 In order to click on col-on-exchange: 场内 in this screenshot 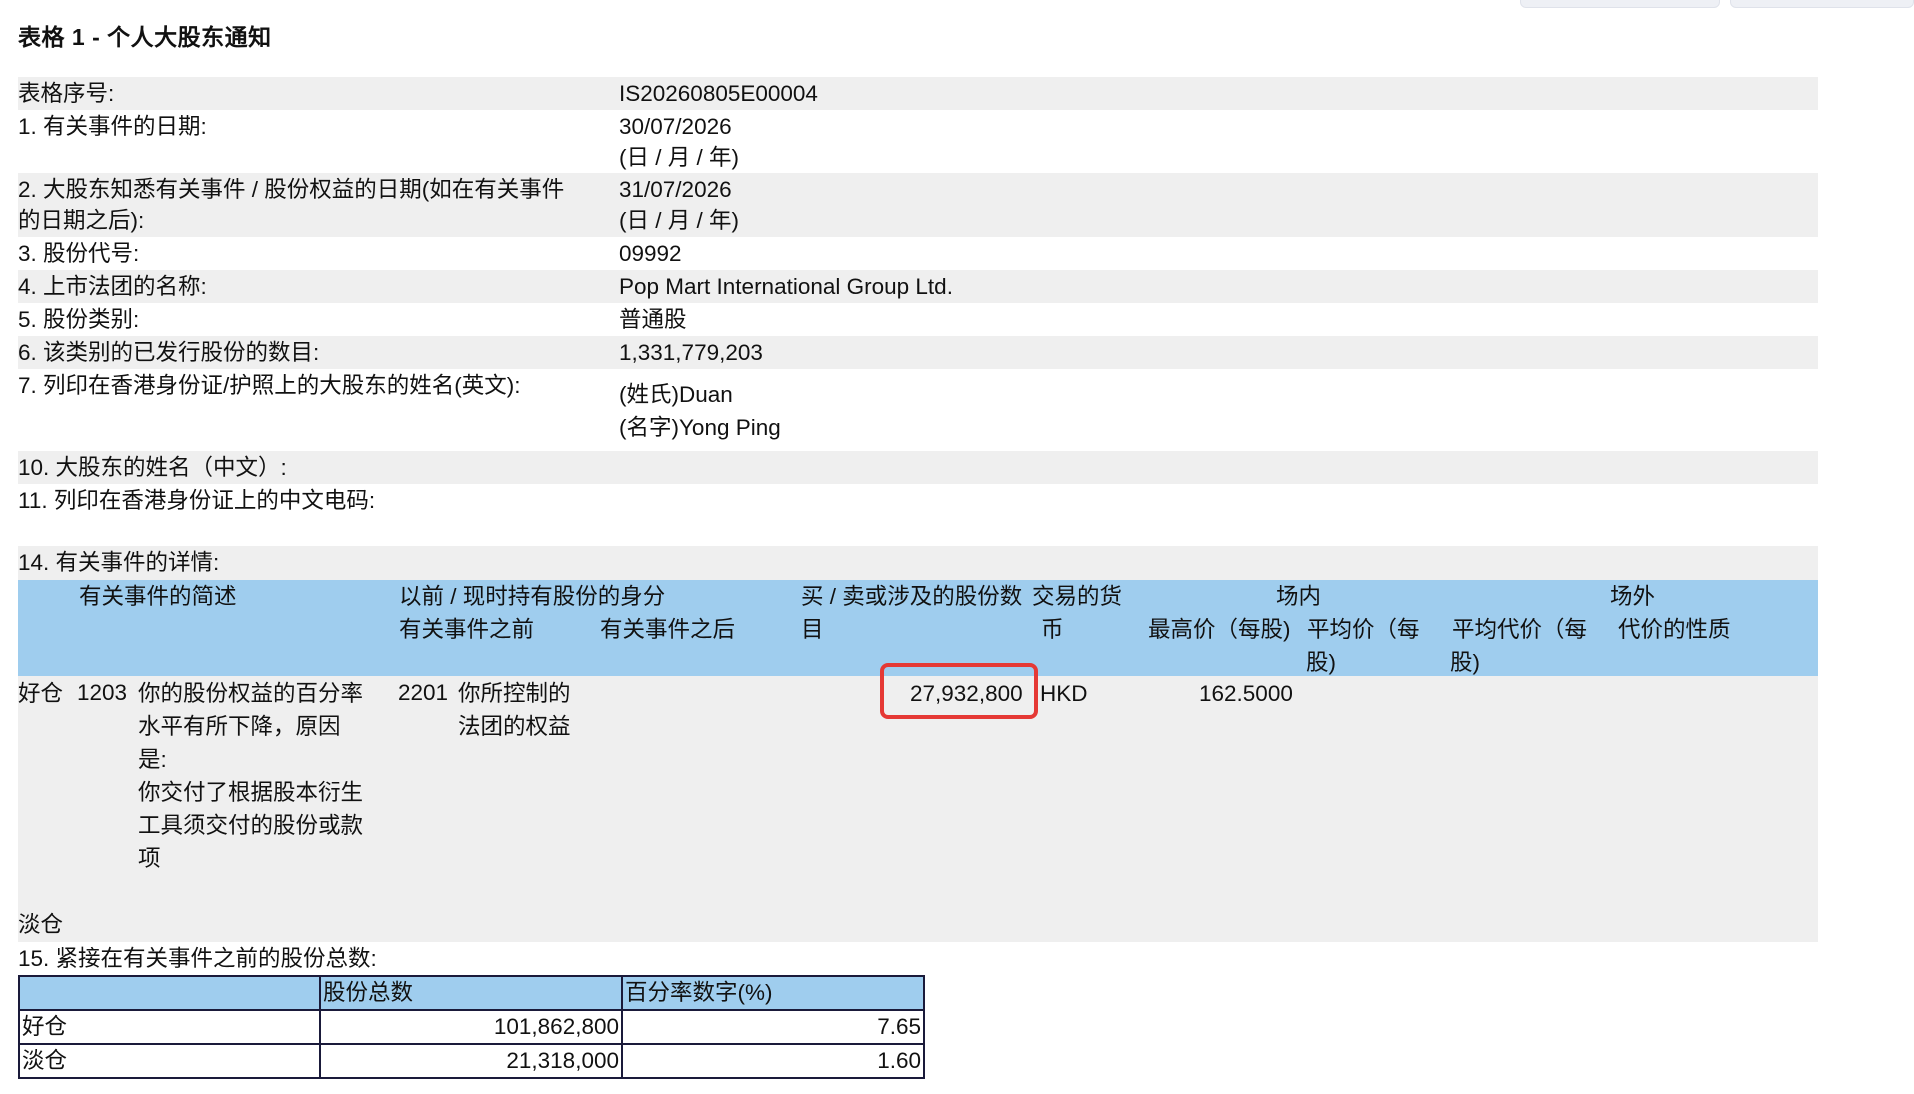, I will do `click(1299, 596)`.